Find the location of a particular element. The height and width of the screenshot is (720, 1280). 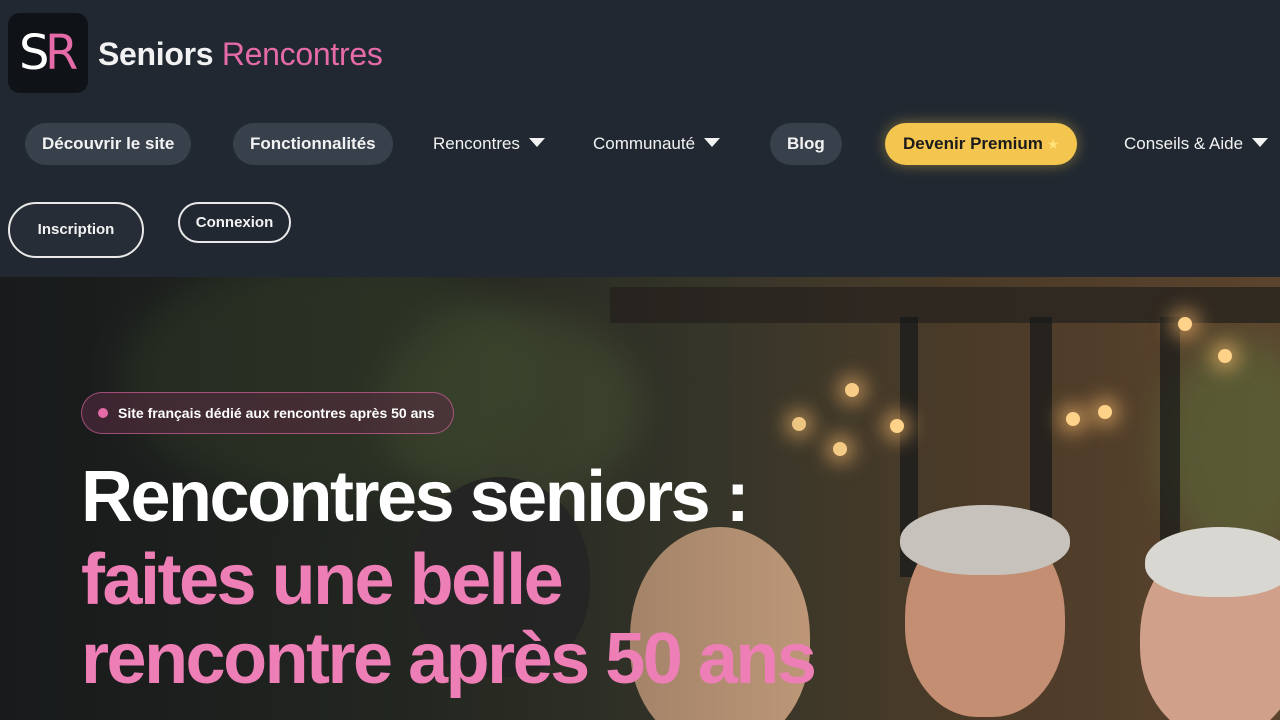

nav-features: Fonctionnalités is located at coordinates (313, 144).